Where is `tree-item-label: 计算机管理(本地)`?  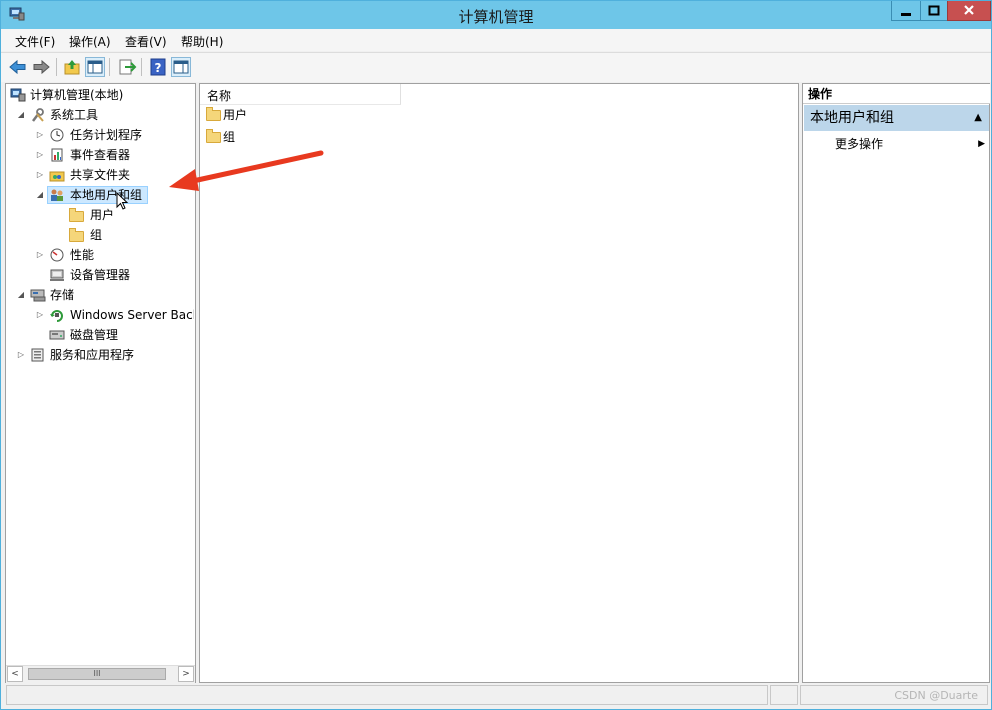 tree-item-label: 计算机管理(本地) is located at coordinates (77, 95).